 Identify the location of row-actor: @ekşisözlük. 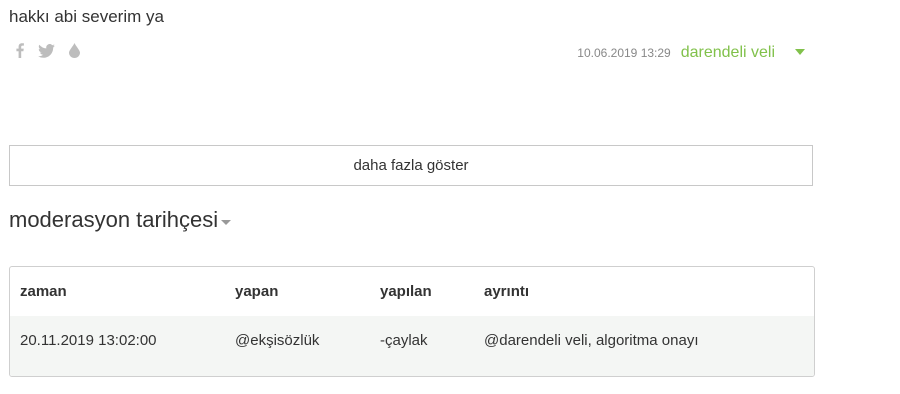
(297, 340).